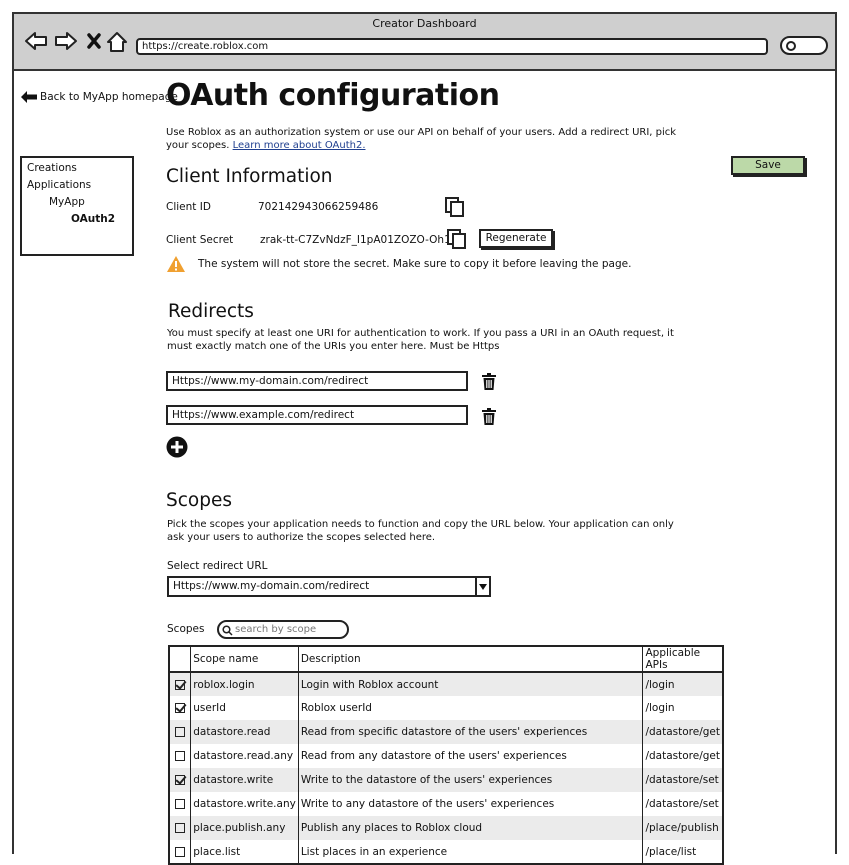 The width and height of the screenshot is (849, 865). I want to click on left-arrow-icon, so click(29, 97).